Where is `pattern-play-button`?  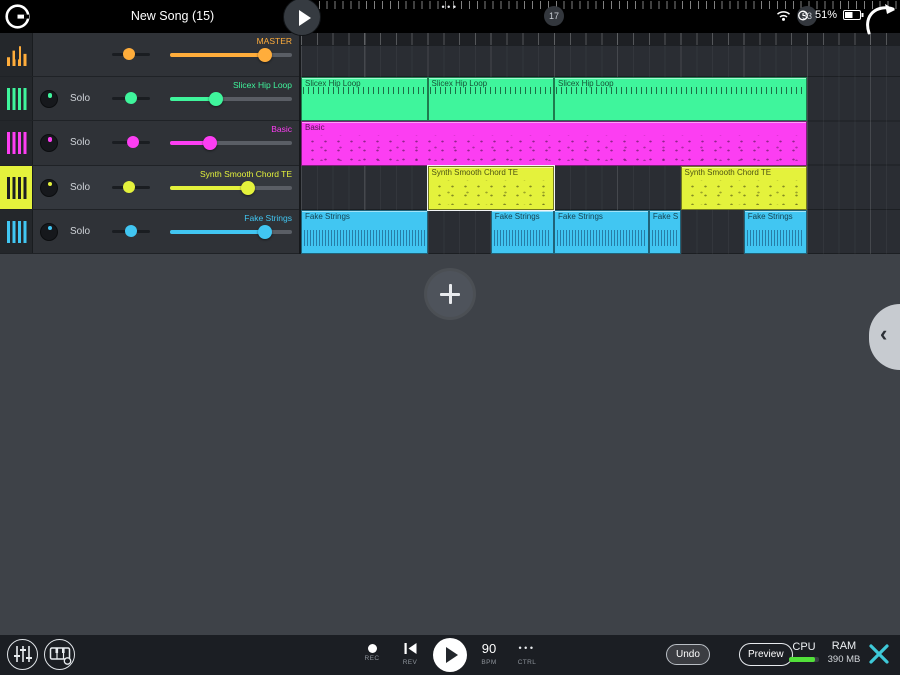
pattern-play-button is located at coordinates (302, 18).